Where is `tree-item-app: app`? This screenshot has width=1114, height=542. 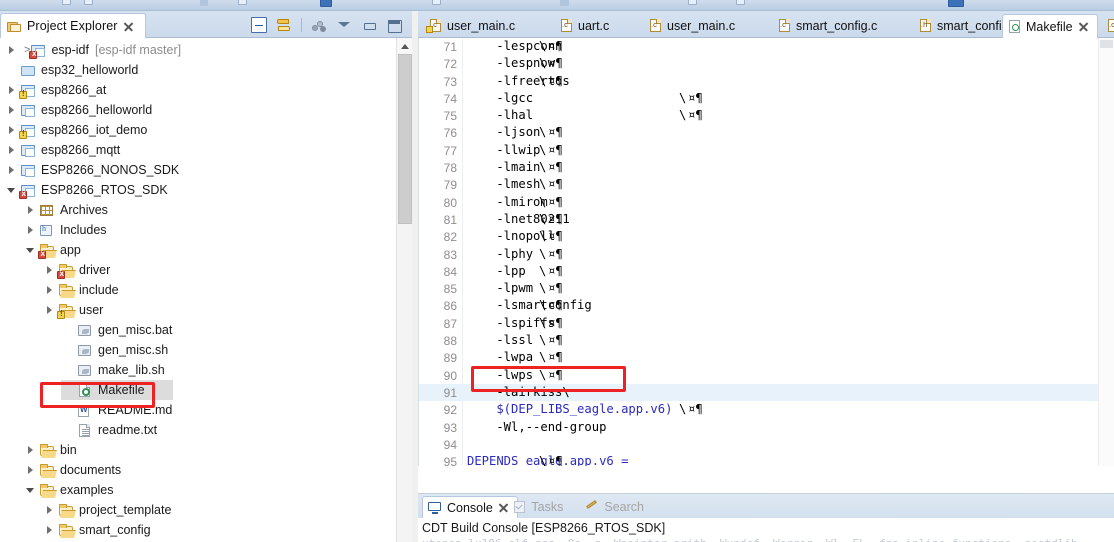 tree-item-app: app is located at coordinates (196, 250).